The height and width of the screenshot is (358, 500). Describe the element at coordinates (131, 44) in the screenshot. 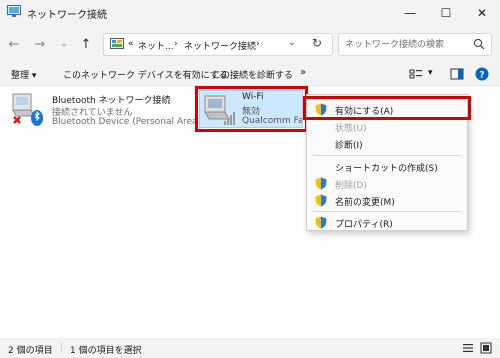

I see `breadcrumb-overflow: «` at that location.